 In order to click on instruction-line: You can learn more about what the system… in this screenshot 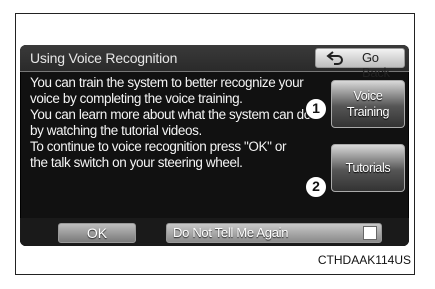, I will do `click(170, 114)`.